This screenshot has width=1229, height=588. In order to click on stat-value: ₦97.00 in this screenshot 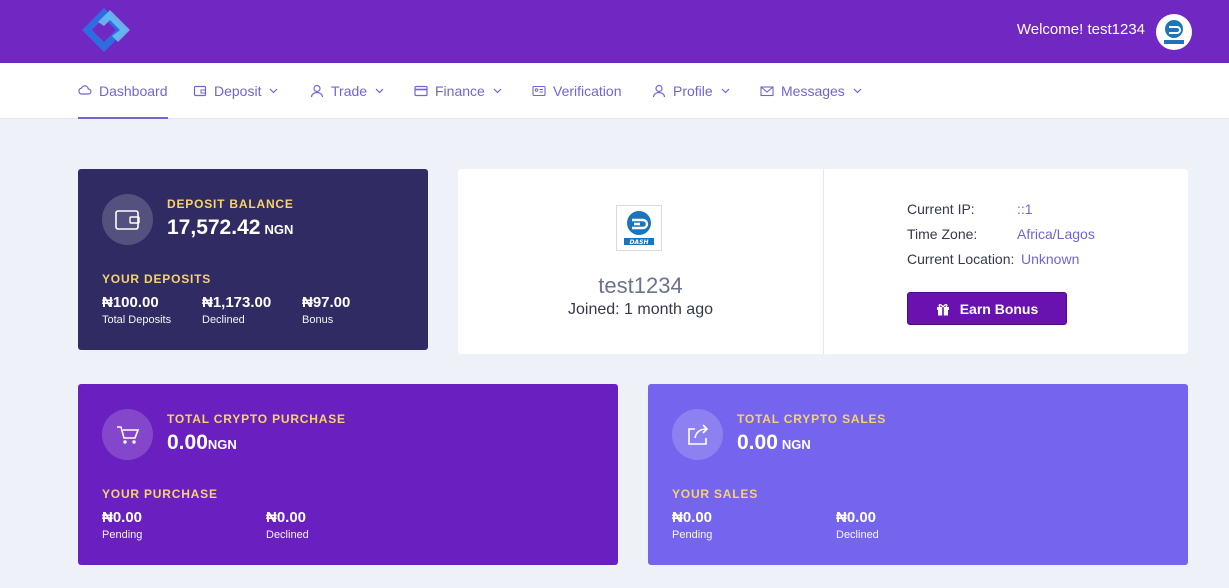, I will do `click(326, 302)`.